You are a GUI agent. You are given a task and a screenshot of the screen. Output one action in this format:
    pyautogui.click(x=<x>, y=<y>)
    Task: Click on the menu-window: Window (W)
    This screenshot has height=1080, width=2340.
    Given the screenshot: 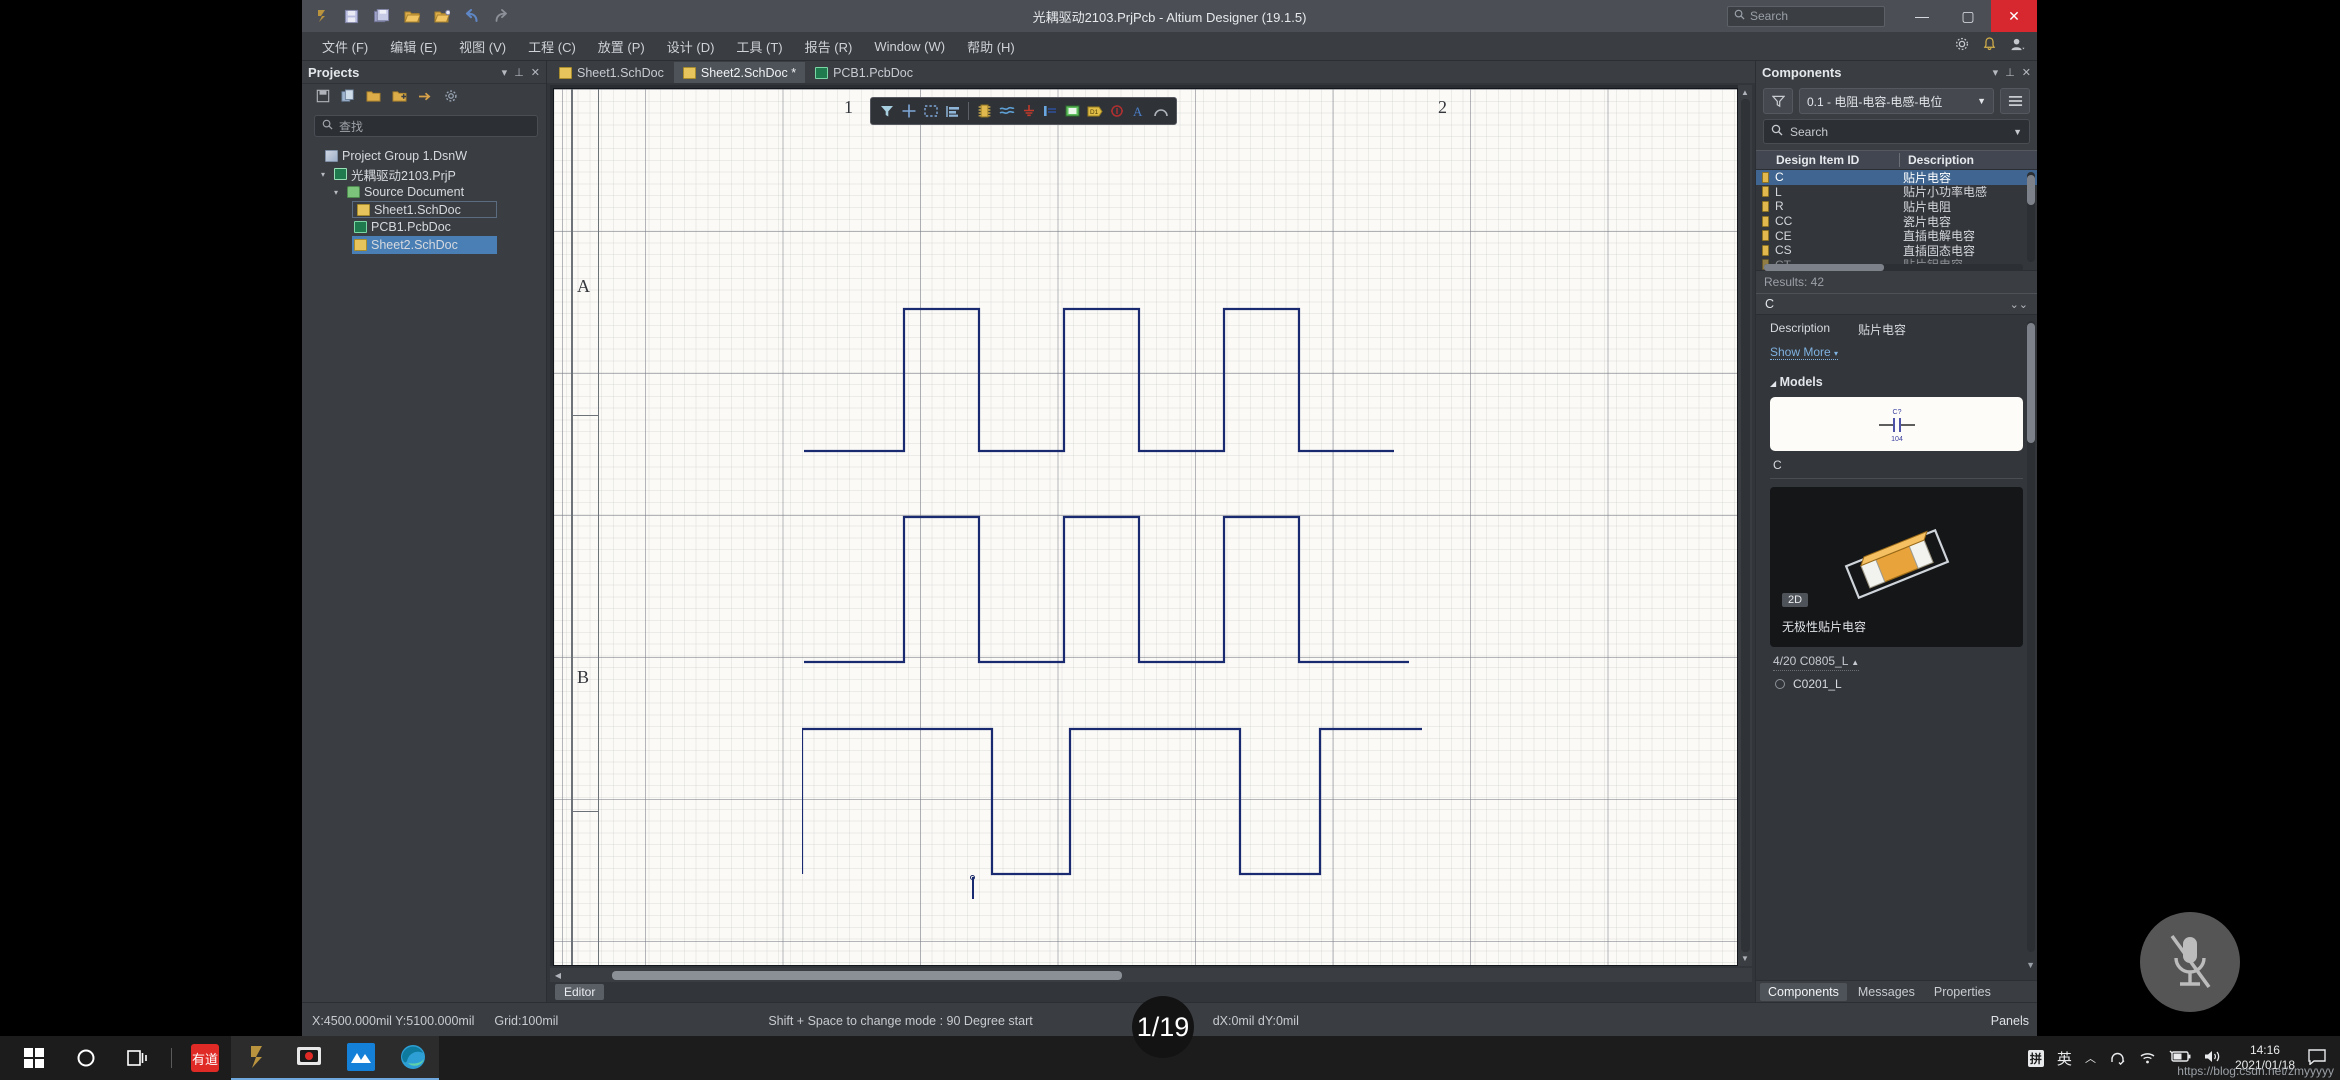 What is the action you would take?
    pyautogui.click(x=909, y=46)
    